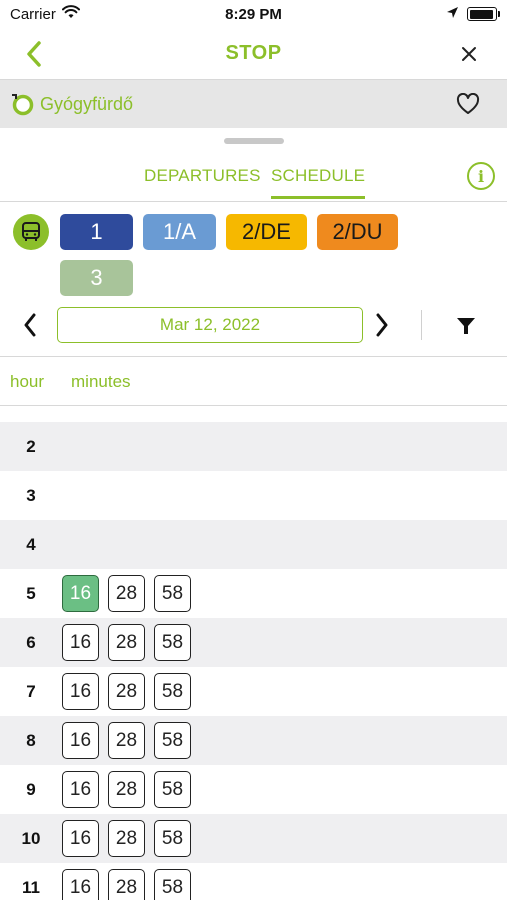 The width and height of the screenshot is (507, 900). I want to click on hour-label: 3, so click(31, 495).